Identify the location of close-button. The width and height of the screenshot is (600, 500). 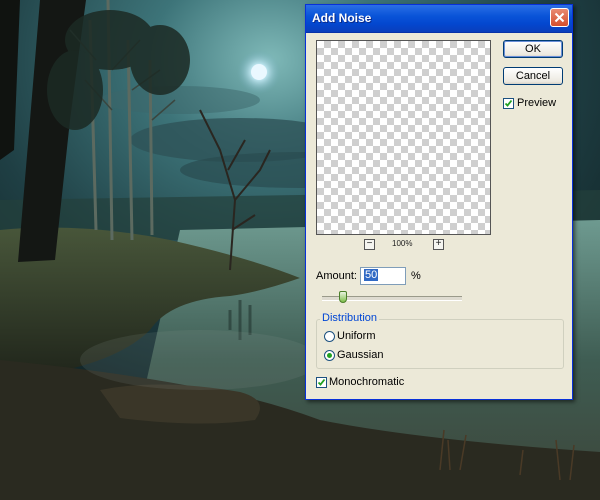
(559, 17).